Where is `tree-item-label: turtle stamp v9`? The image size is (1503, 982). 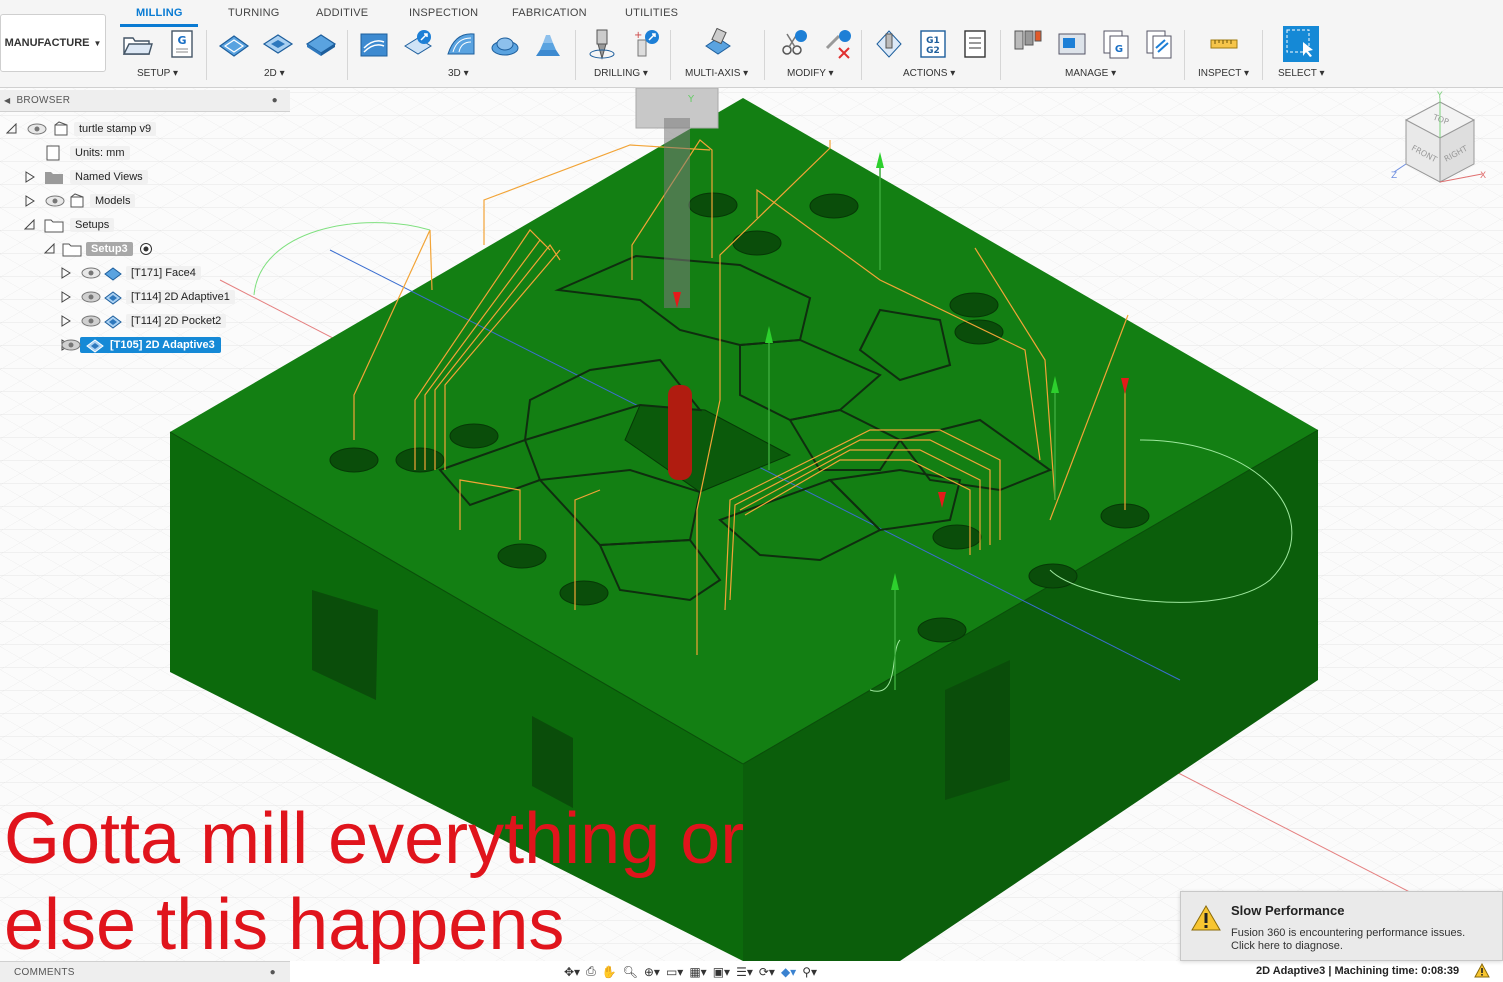 tree-item-label: turtle stamp v9 is located at coordinates (115, 129).